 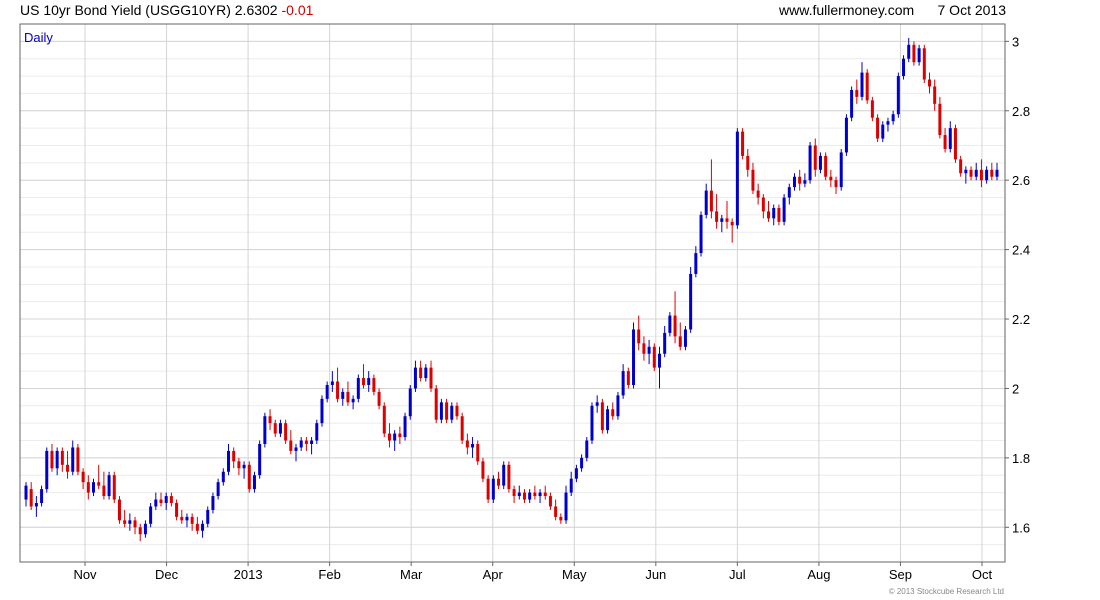 What do you see at coordinates (1015, 41) in the screenshot?
I see `y-tick-label: 3` at bounding box center [1015, 41].